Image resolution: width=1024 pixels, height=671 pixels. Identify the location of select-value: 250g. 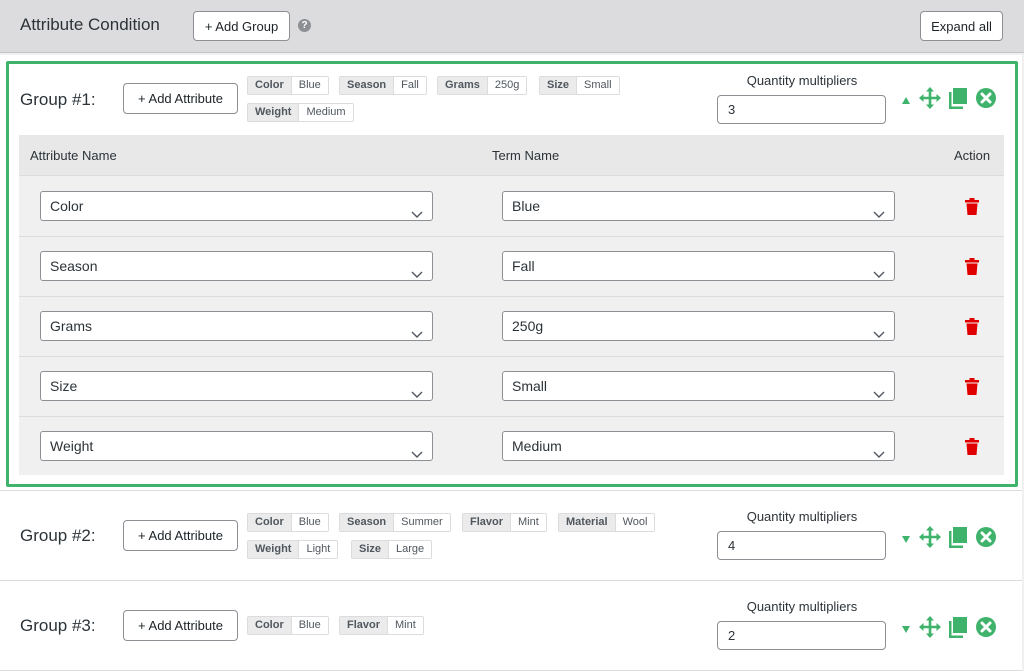
(528, 326).